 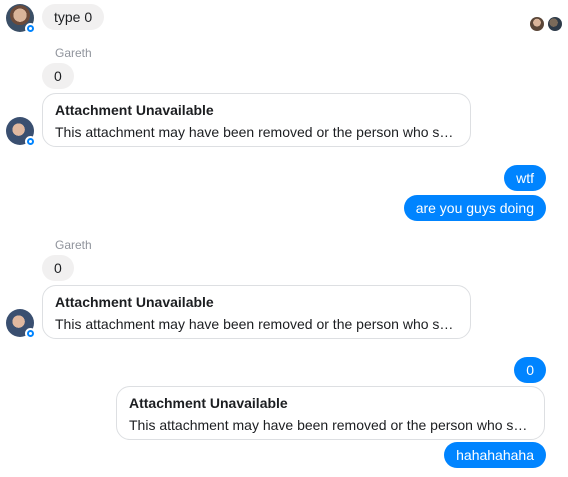 What do you see at coordinates (474, 208) in the screenshot?
I see `message-bubble-outgoing: are you guys doing` at bounding box center [474, 208].